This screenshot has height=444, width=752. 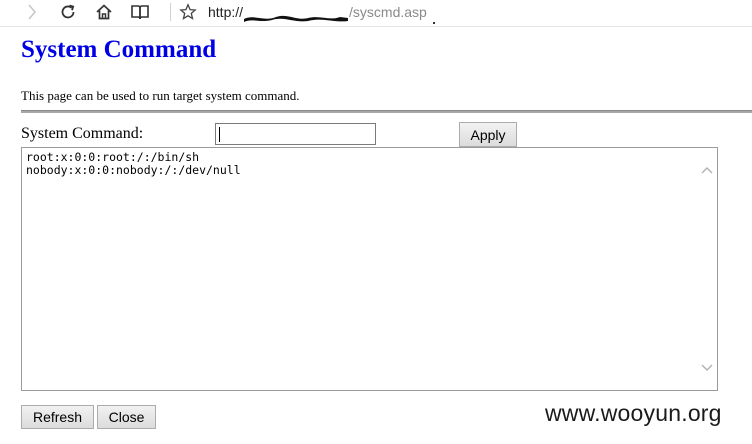 I want to click on command-input, so click(x=295, y=134).